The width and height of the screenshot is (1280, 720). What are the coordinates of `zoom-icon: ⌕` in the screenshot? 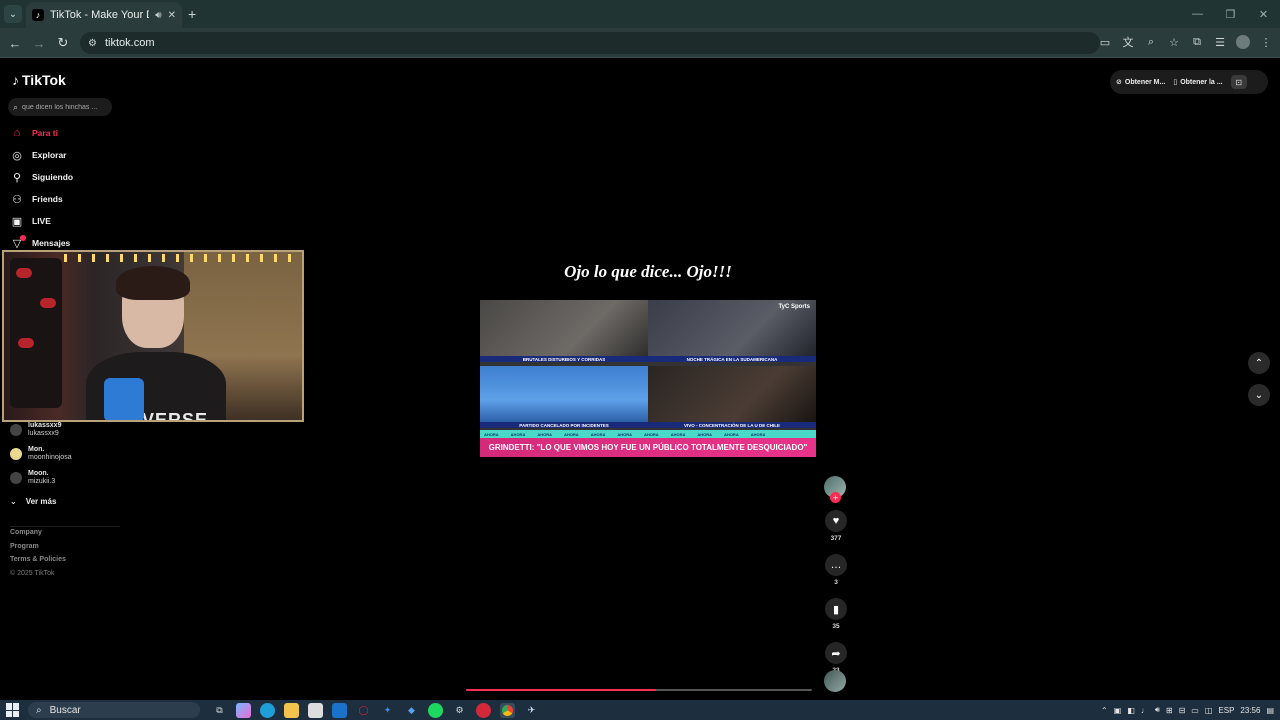 It's located at (1151, 42).